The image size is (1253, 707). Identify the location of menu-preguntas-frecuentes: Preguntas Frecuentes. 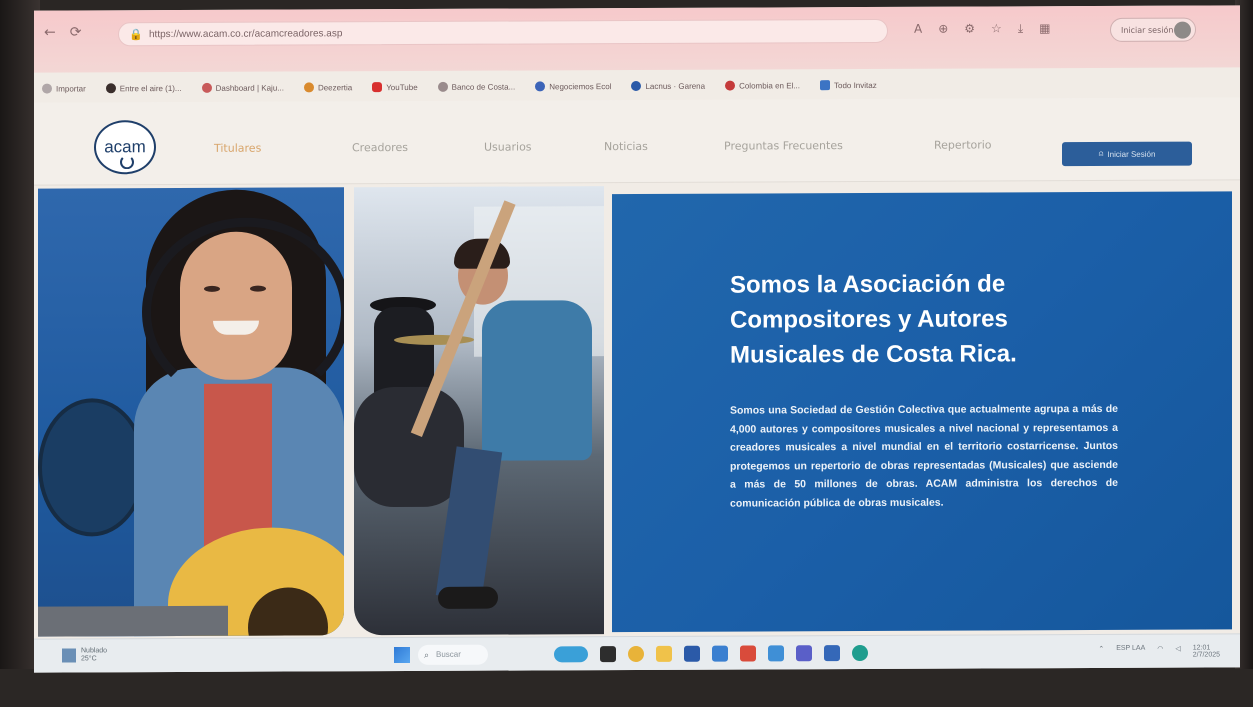
(783, 146).